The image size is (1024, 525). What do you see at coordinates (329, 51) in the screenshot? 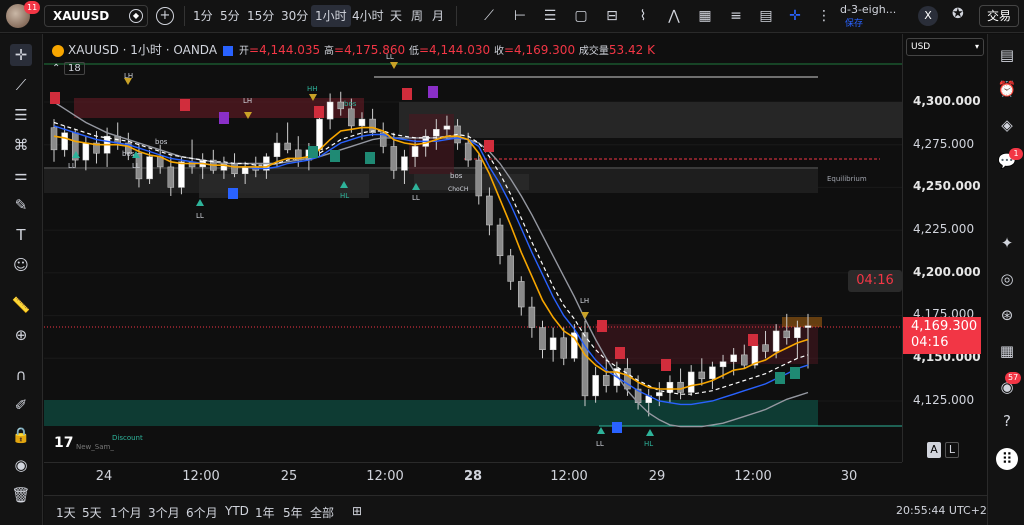
I see `high-label: 高` at bounding box center [329, 51].